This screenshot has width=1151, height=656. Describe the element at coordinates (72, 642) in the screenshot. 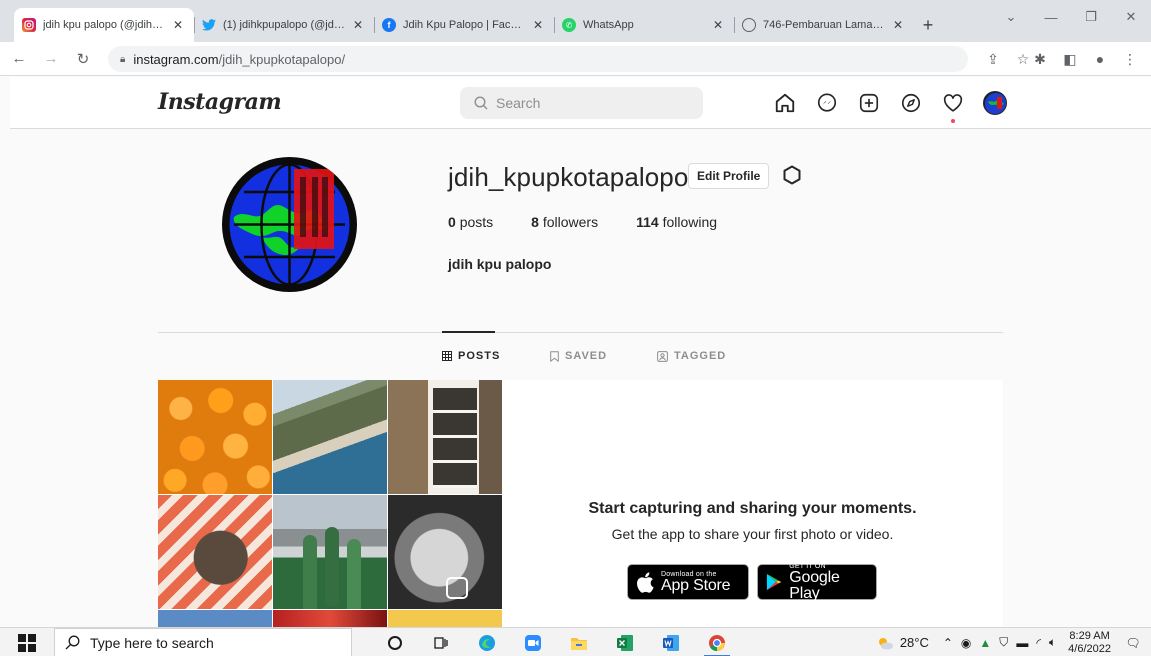

I see `search-icon` at that location.